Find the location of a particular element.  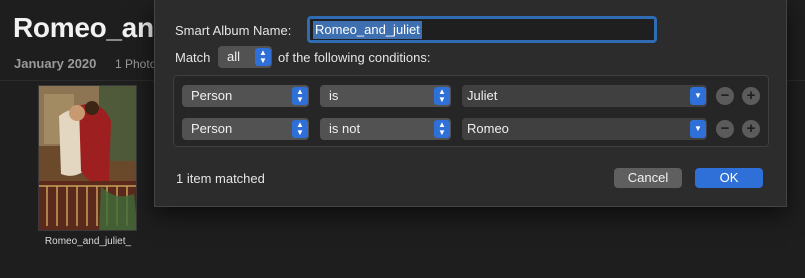

name-label: Smart Album Name: is located at coordinates (233, 30).